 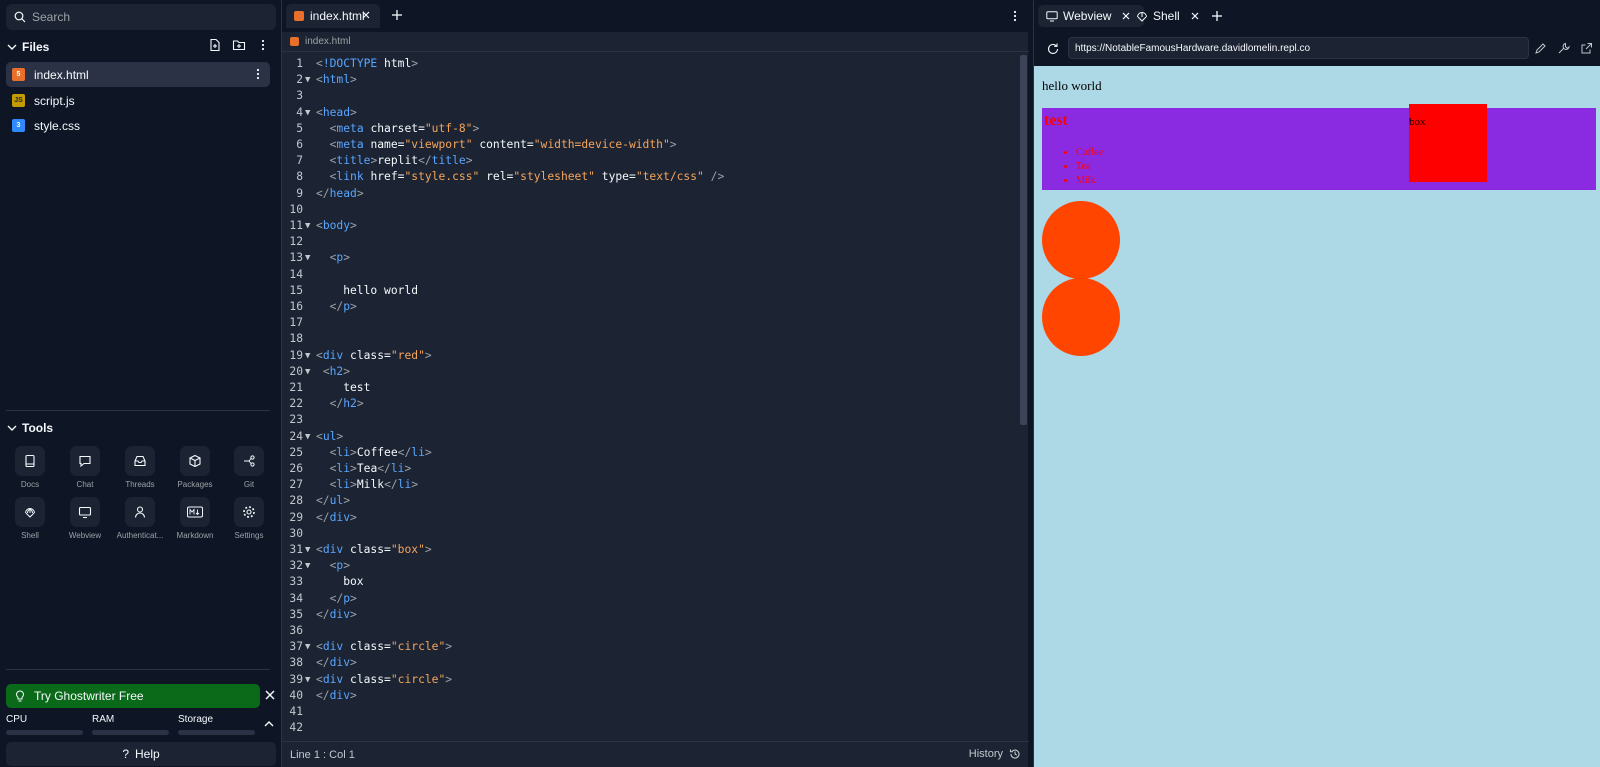 What do you see at coordinates (995, 754) in the screenshot?
I see `history-button: History` at bounding box center [995, 754].